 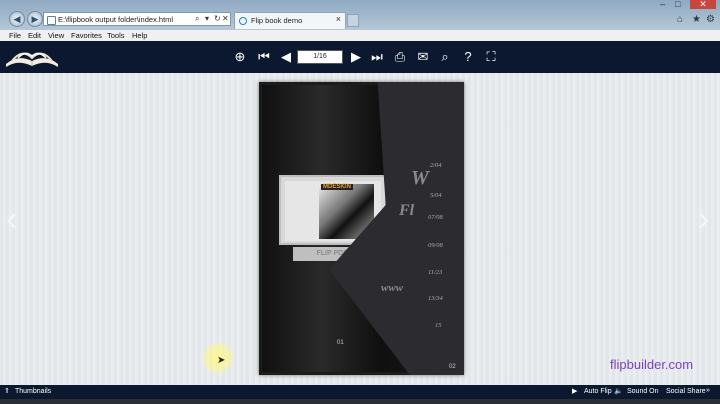 I want to click on menu-tools: Tools, so click(x=116, y=35).